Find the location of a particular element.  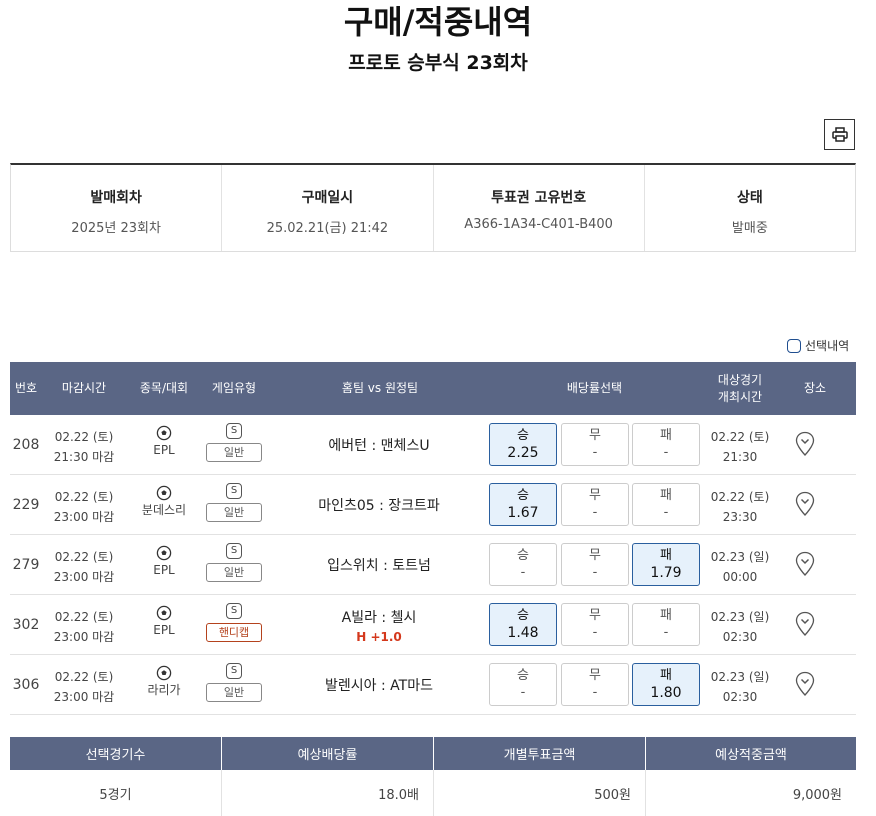

game-number: 279 is located at coordinates (26, 565).